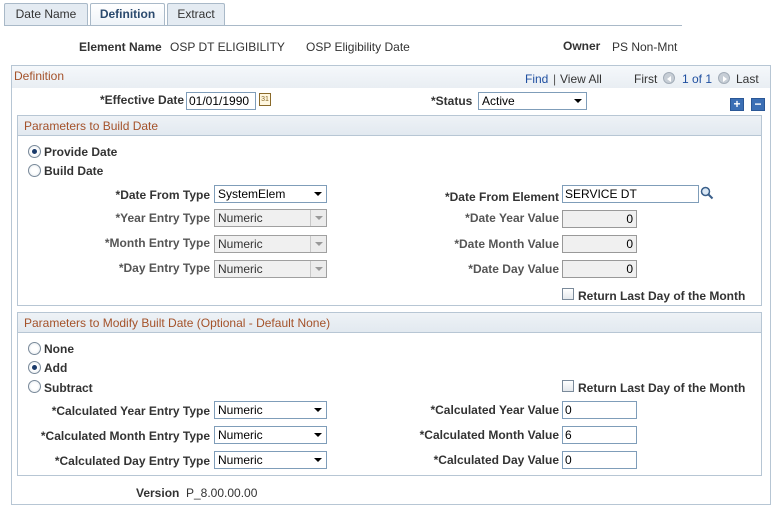 The width and height of the screenshot is (775, 509). Describe the element at coordinates (81, 152) in the screenshot. I see `provide-date-label: Provide Date` at that location.